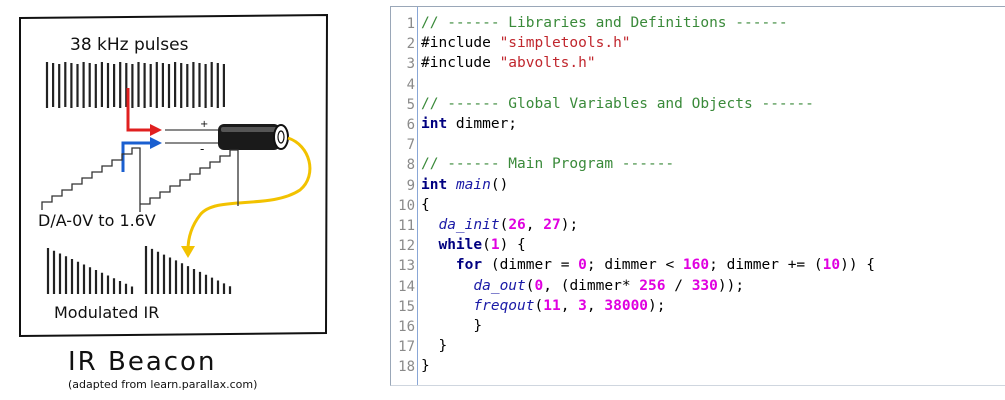  Describe the element at coordinates (202, 149) in the screenshot. I see `minus-sign: -` at that location.